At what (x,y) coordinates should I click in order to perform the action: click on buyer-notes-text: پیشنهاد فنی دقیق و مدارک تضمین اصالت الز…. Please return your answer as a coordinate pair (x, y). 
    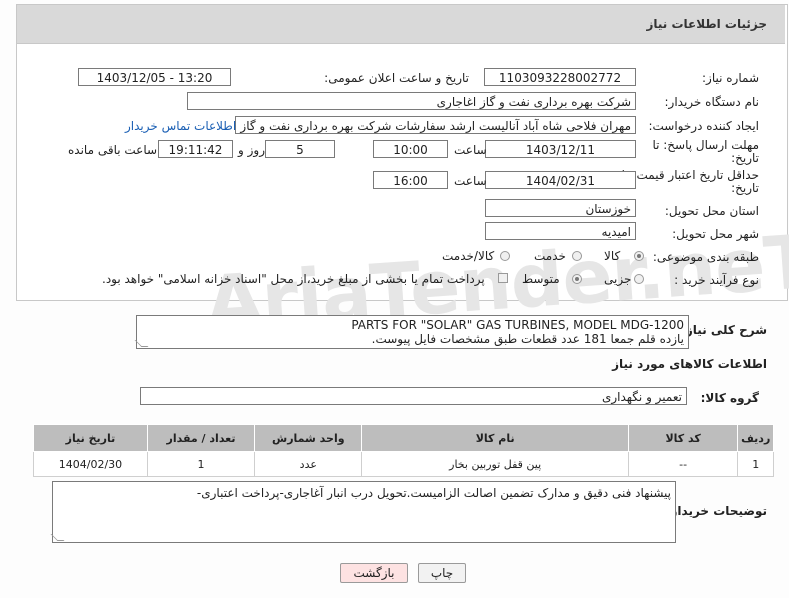
    Looking at the image, I should click on (433, 493).